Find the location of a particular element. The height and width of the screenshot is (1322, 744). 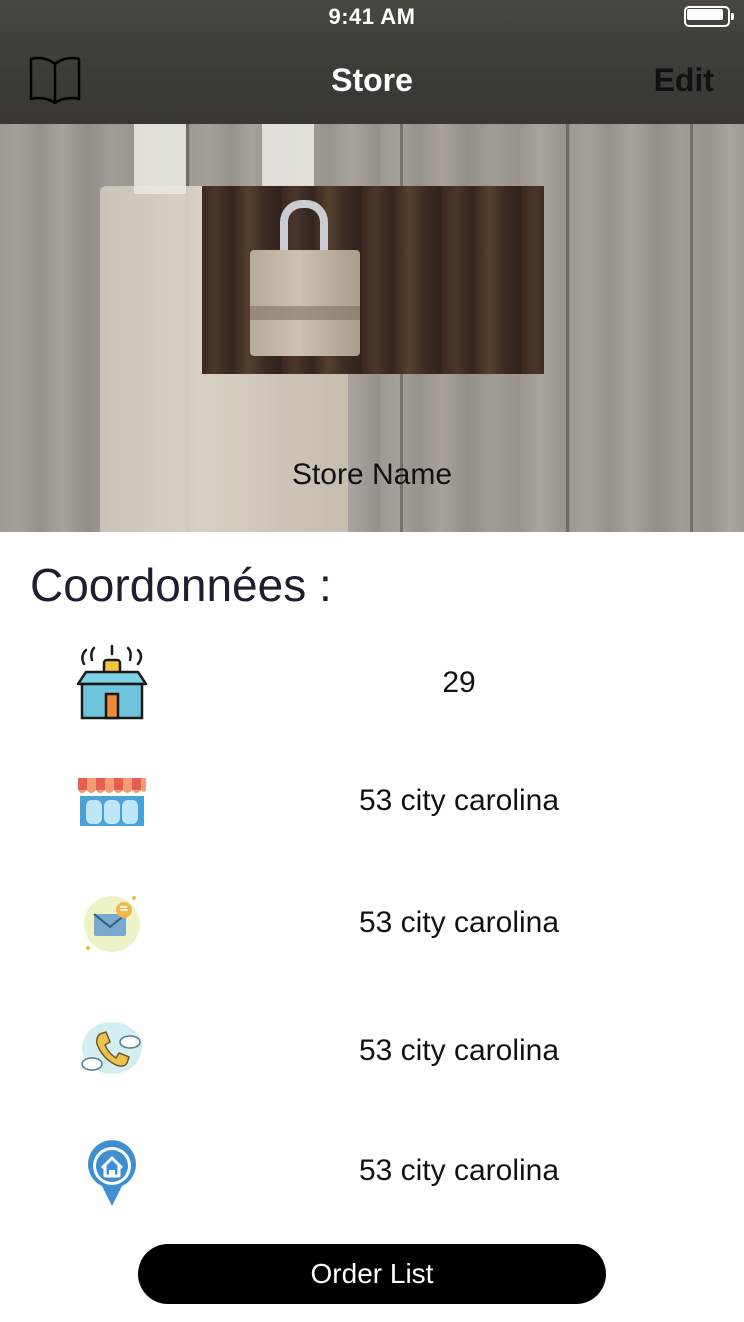

edit-button: Edit is located at coordinates (684, 80).